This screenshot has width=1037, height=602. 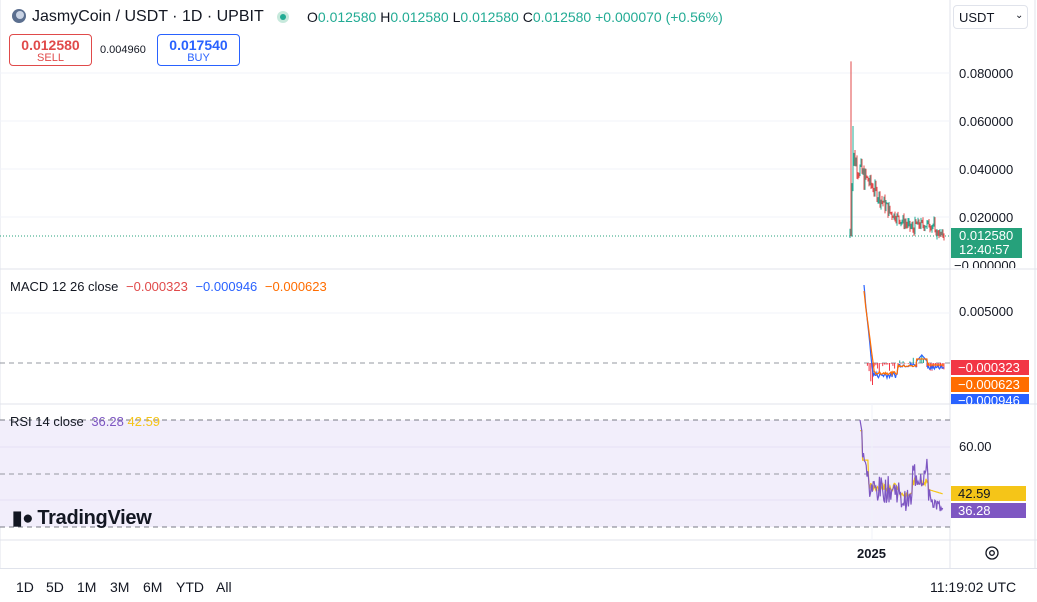 I want to click on bar-countdown: 12:40:57, so click(x=984, y=249).